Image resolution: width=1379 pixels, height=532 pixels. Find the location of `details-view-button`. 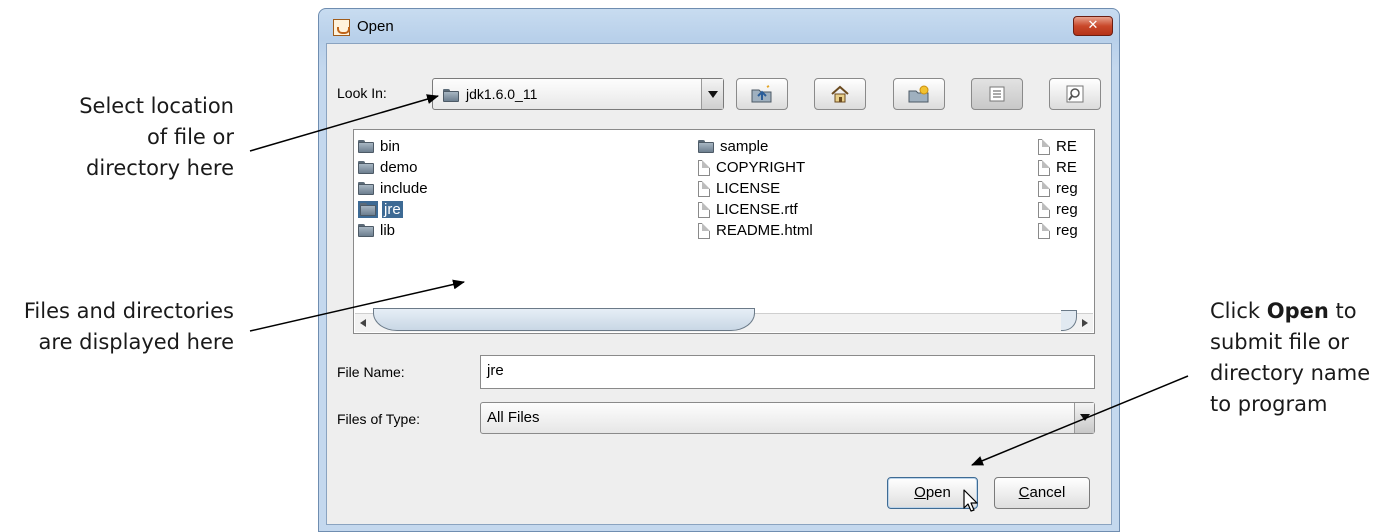

details-view-button is located at coordinates (1075, 94).